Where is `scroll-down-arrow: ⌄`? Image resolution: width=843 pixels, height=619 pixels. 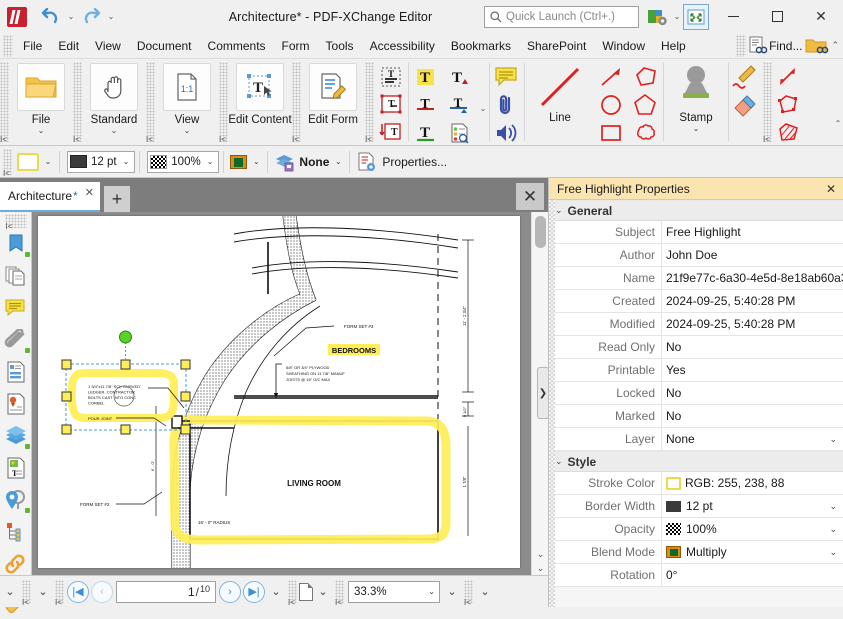
scroll-down-arrow: ⌄ is located at coordinates (540, 554).